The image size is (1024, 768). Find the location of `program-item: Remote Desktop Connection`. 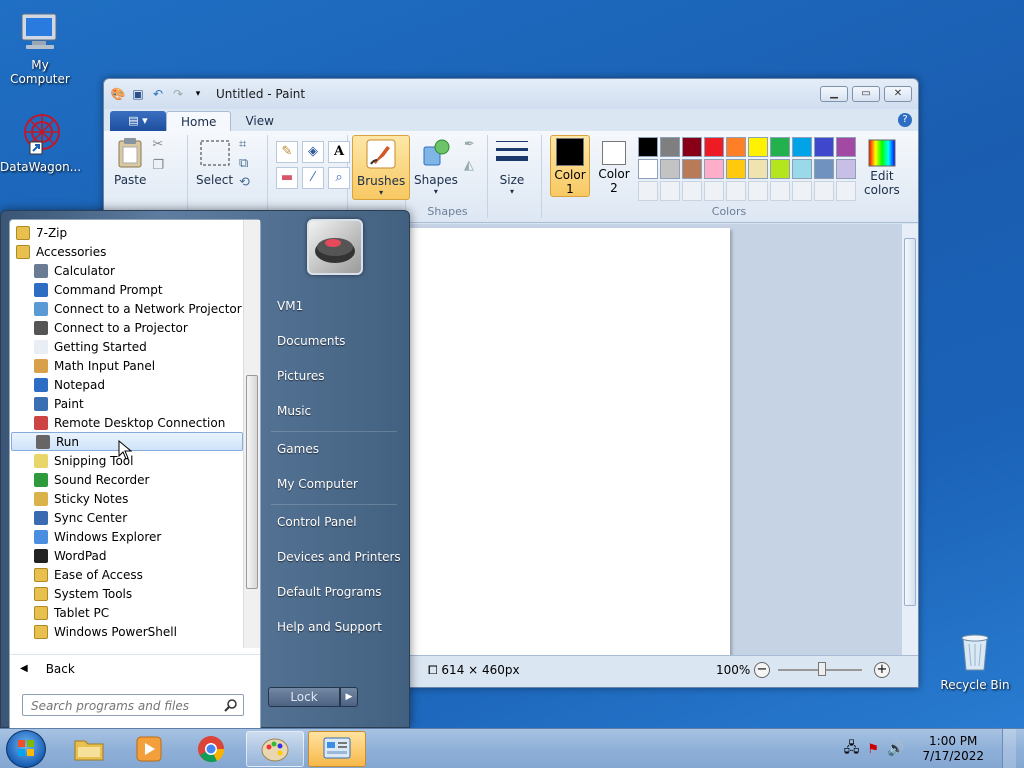

program-item: Remote Desktop Connection is located at coordinates (127, 422).